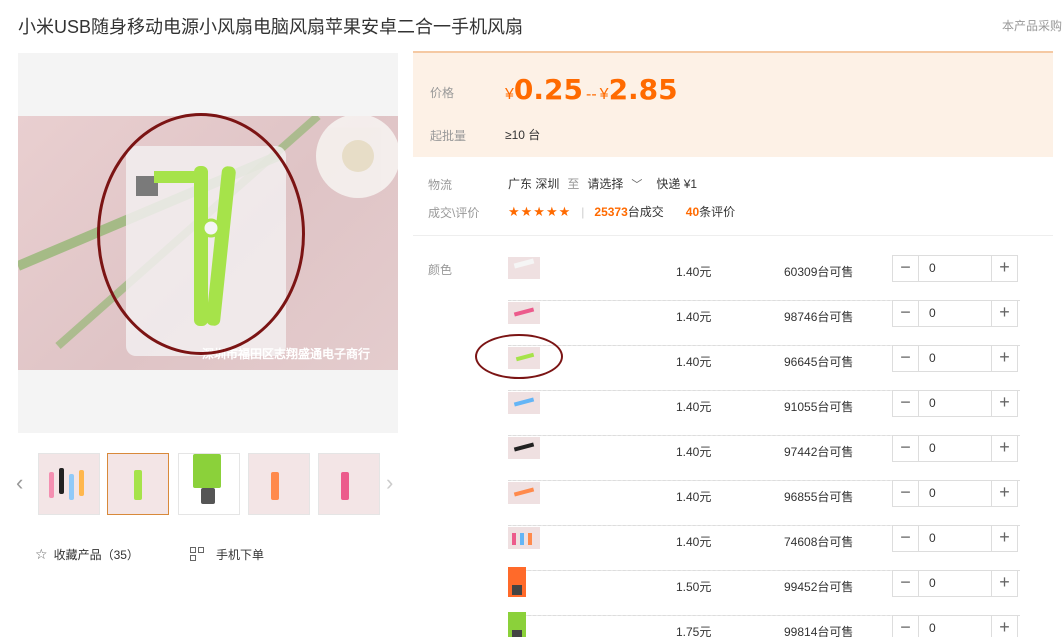 The image size is (1064, 637). I want to click on logistics-label: 物流, so click(440, 185).